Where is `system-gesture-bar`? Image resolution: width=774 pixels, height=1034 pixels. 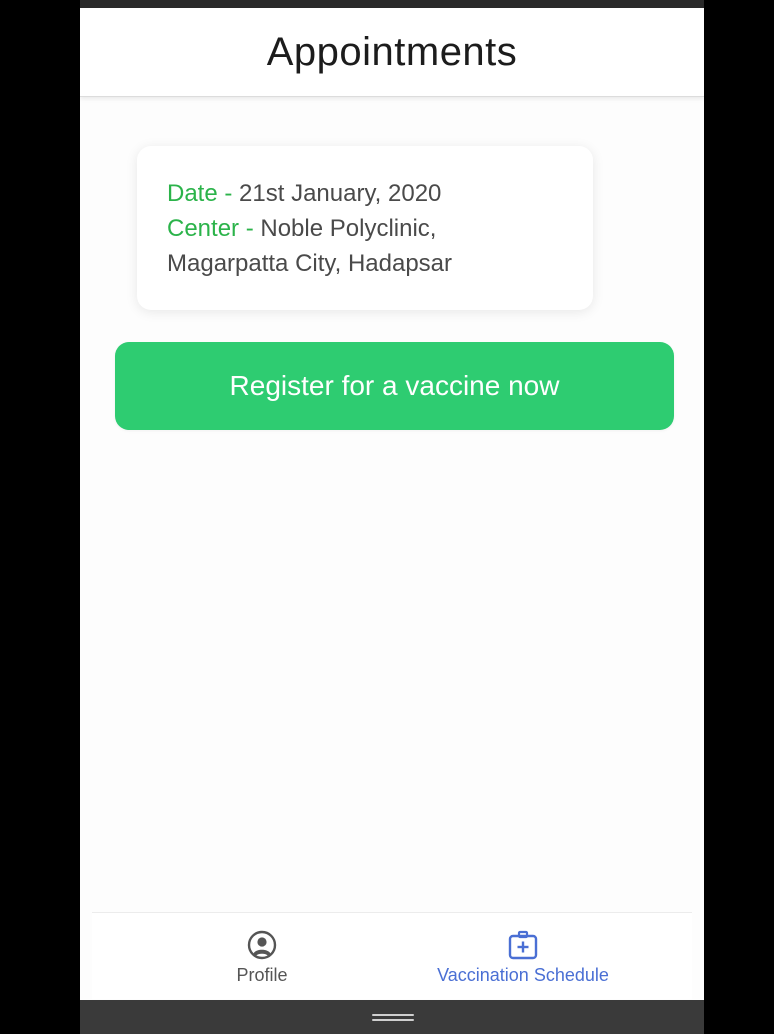 system-gesture-bar is located at coordinates (392, 1017).